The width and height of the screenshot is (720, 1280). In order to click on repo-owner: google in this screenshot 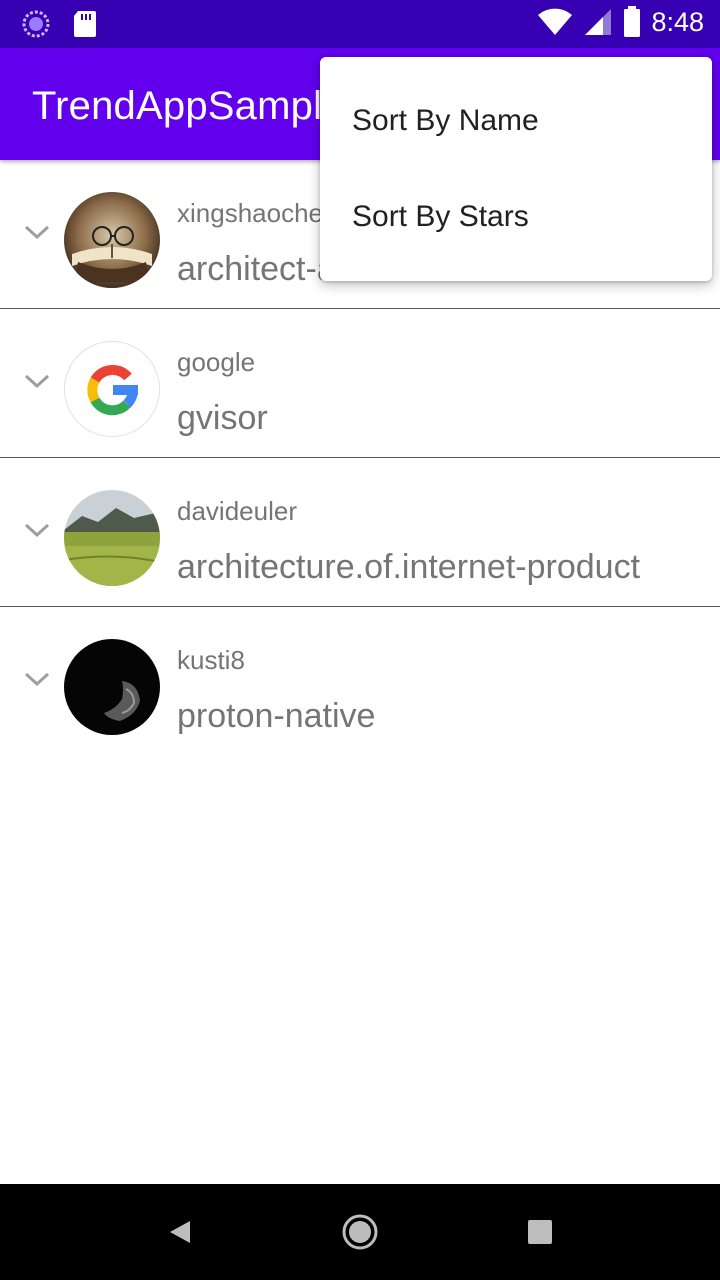, I will do `click(216, 362)`.